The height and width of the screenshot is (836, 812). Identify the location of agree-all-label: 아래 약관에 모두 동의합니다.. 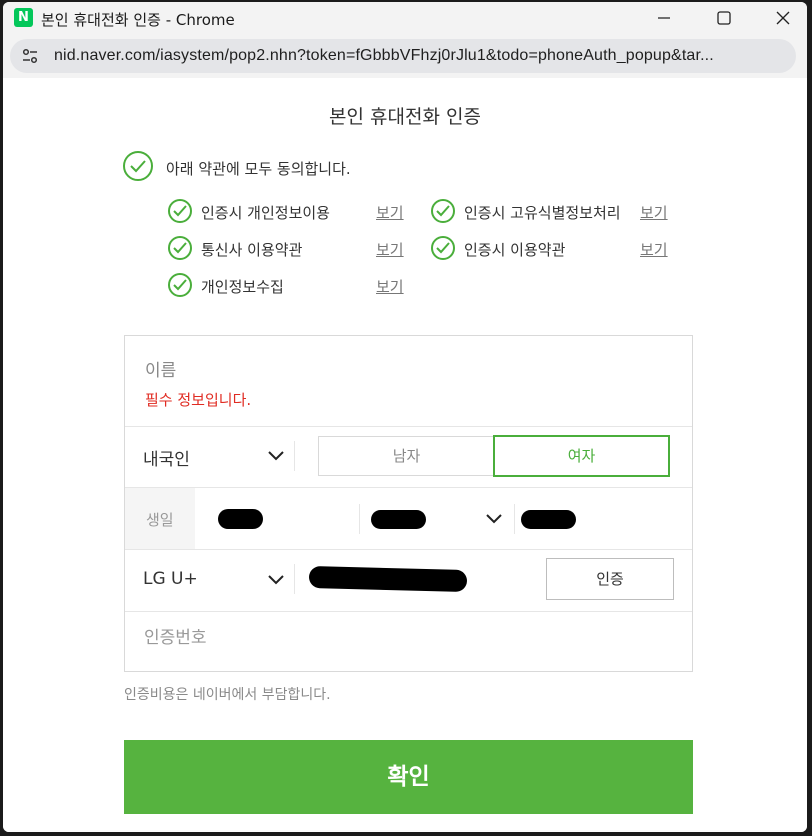
(258, 169).